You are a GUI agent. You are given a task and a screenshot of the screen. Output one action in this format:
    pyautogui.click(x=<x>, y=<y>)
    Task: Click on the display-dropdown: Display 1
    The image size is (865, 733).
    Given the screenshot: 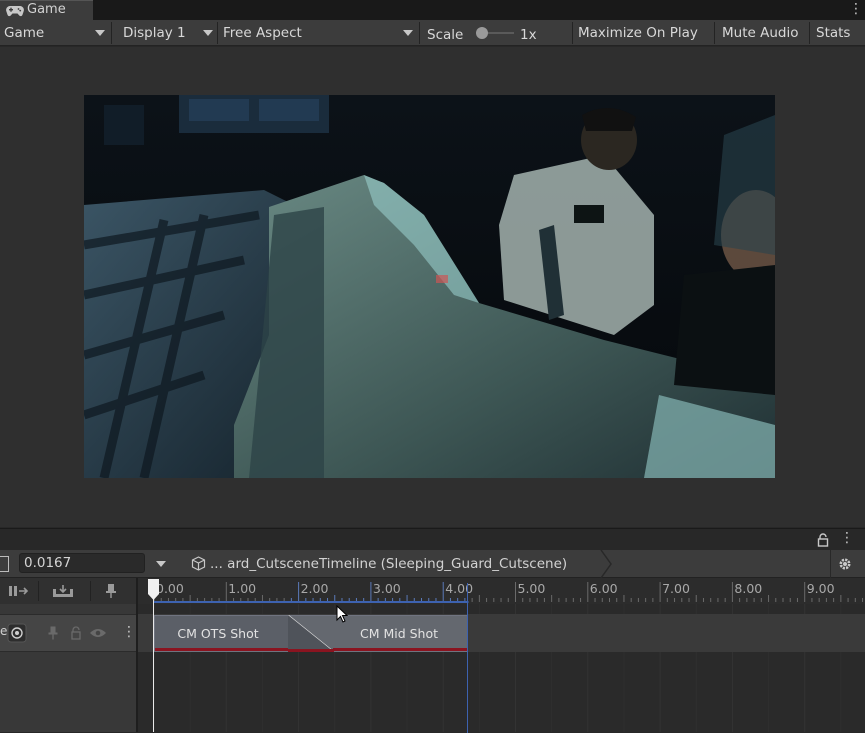 What is the action you would take?
    pyautogui.click(x=154, y=33)
    